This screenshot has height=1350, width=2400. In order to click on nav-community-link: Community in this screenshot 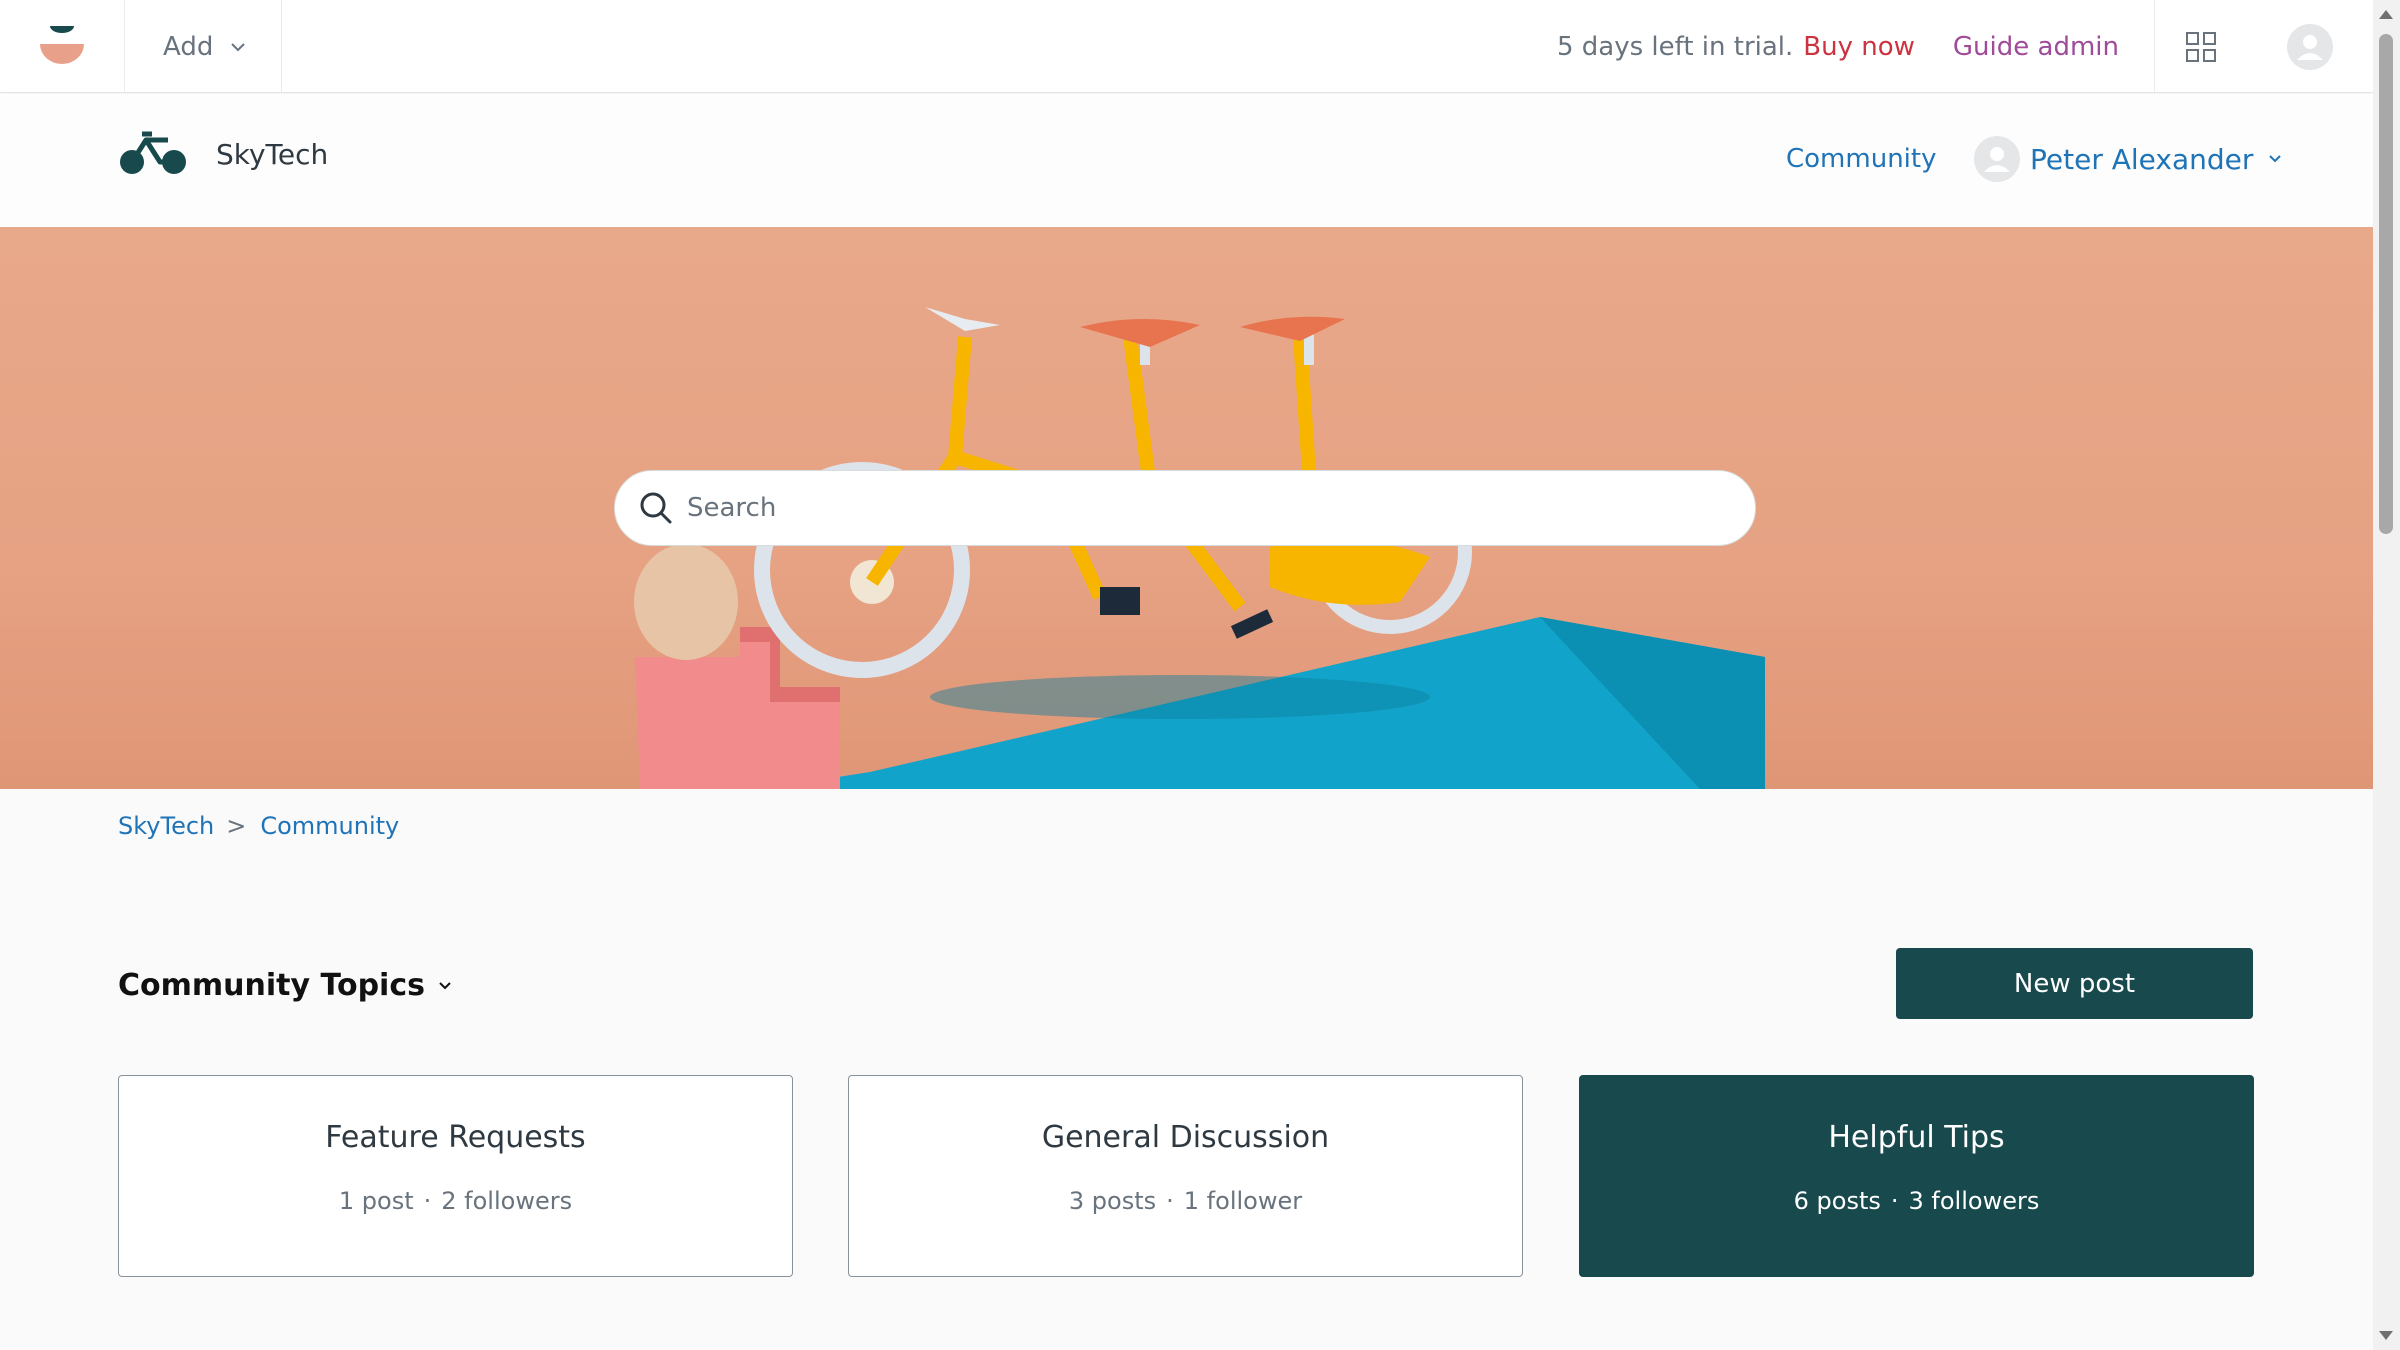, I will do `click(1861, 159)`.